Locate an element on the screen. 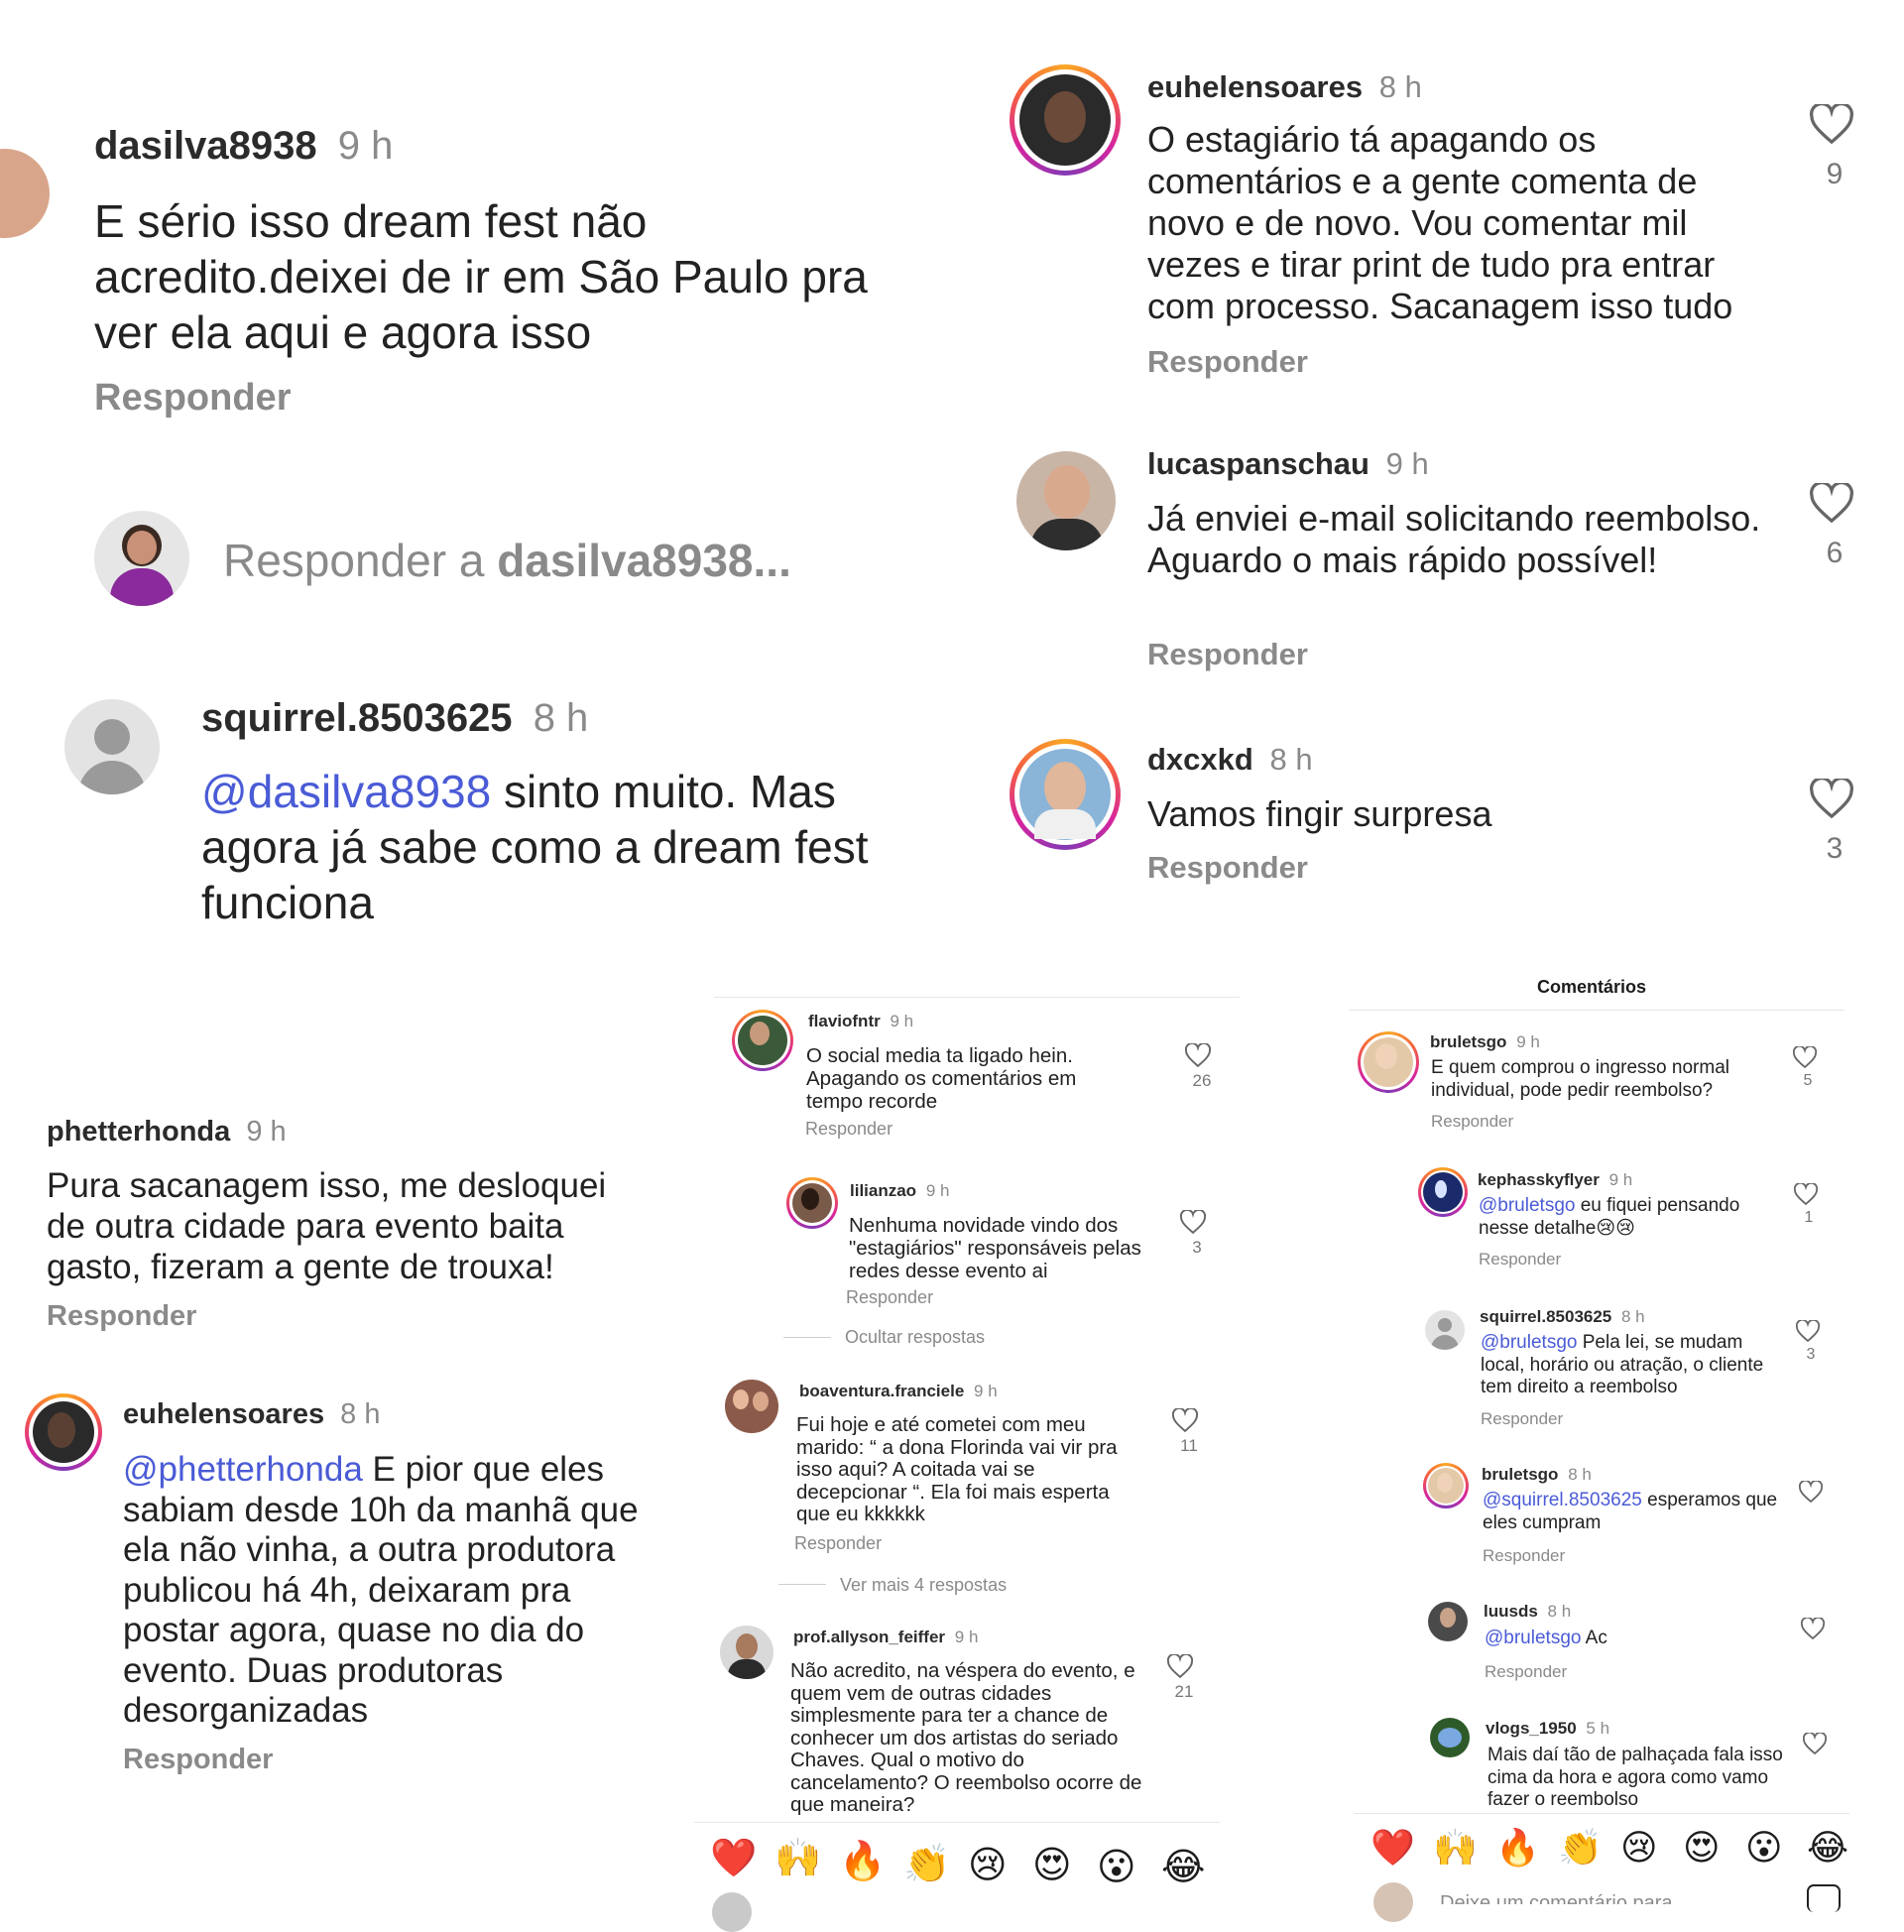  comment-author: lucaspanschau 9 h is located at coordinates (1288, 464).